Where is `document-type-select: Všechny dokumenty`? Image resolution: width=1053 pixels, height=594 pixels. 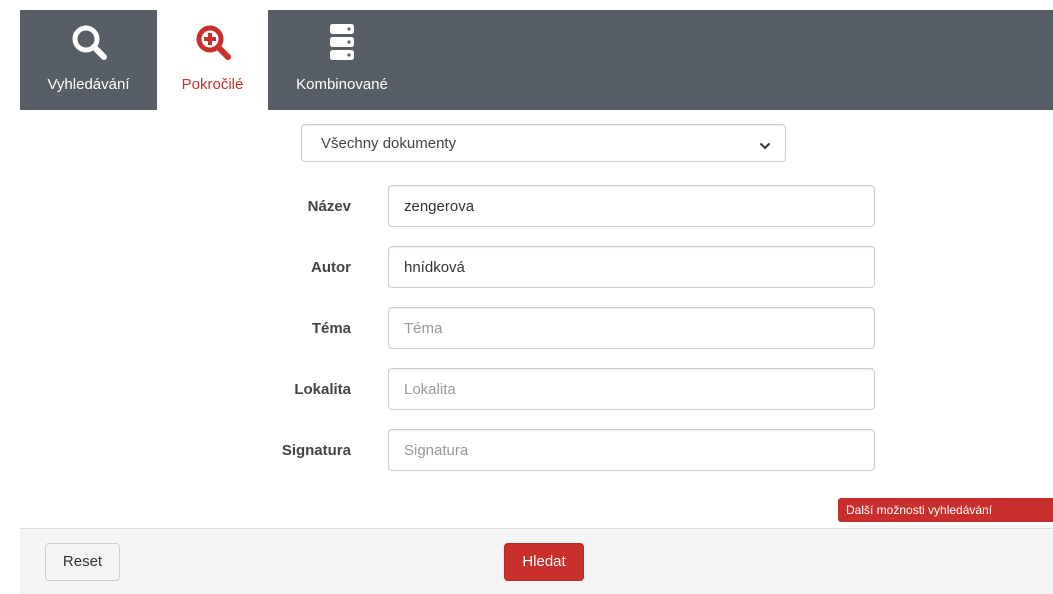 document-type-select: Všechny dokumenty is located at coordinates (543, 143).